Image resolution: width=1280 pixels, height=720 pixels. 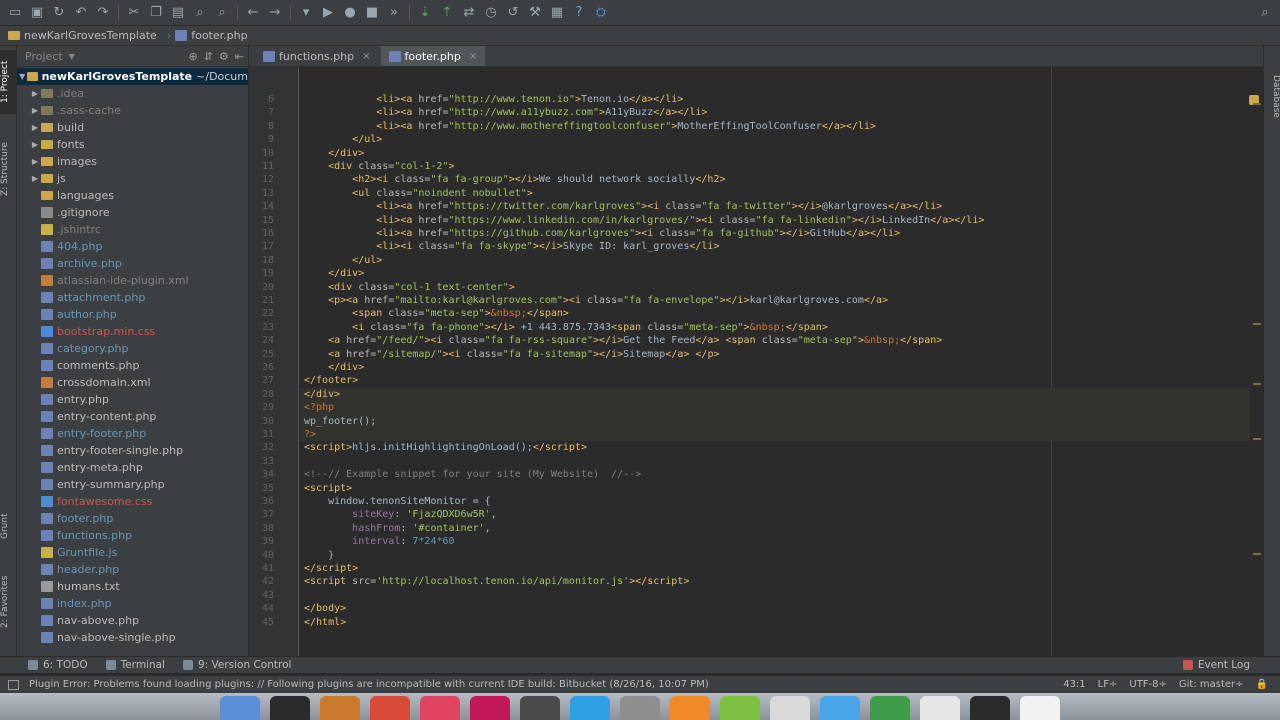 I want to click on vcs-compare-icon: ⇄, so click(x=469, y=13).